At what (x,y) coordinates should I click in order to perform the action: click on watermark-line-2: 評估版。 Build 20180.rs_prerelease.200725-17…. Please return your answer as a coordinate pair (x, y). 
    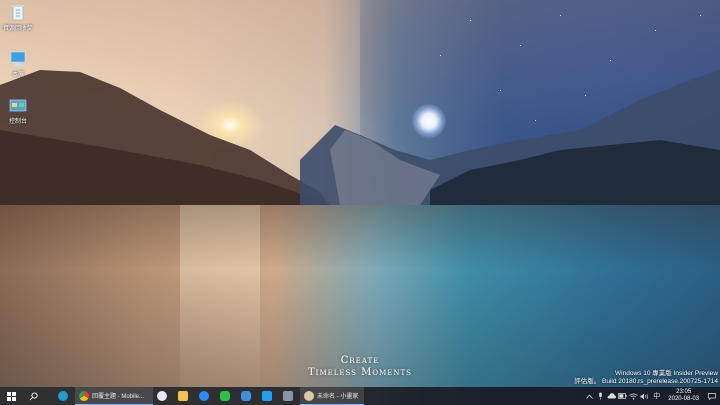
    Looking at the image, I should click on (646, 381).